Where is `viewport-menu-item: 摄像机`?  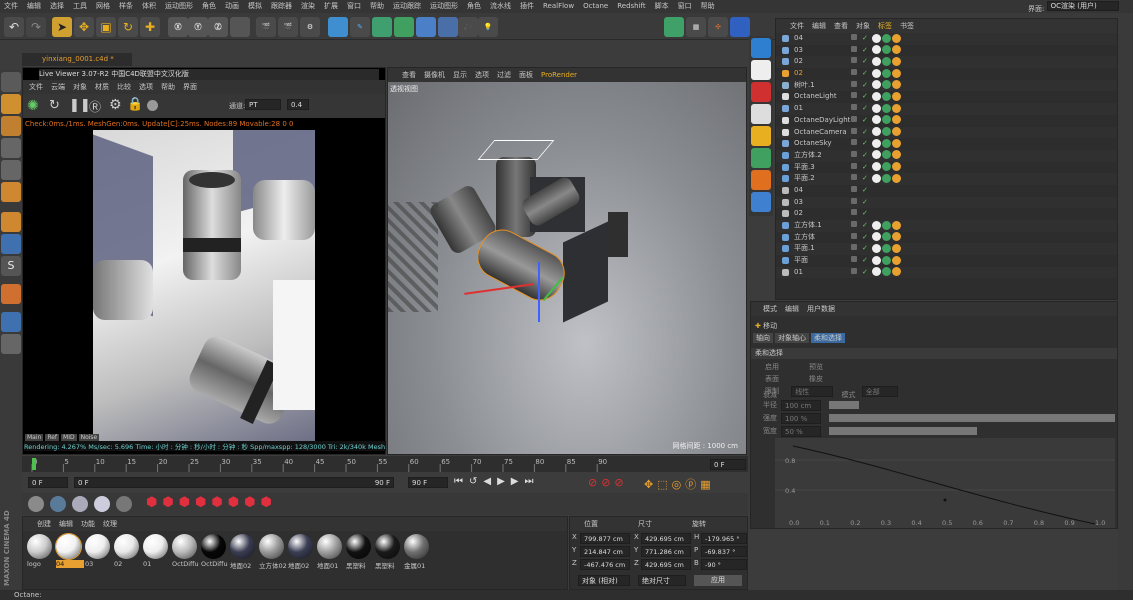
viewport-menu-item: 摄像机 is located at coordinates (434, 75).